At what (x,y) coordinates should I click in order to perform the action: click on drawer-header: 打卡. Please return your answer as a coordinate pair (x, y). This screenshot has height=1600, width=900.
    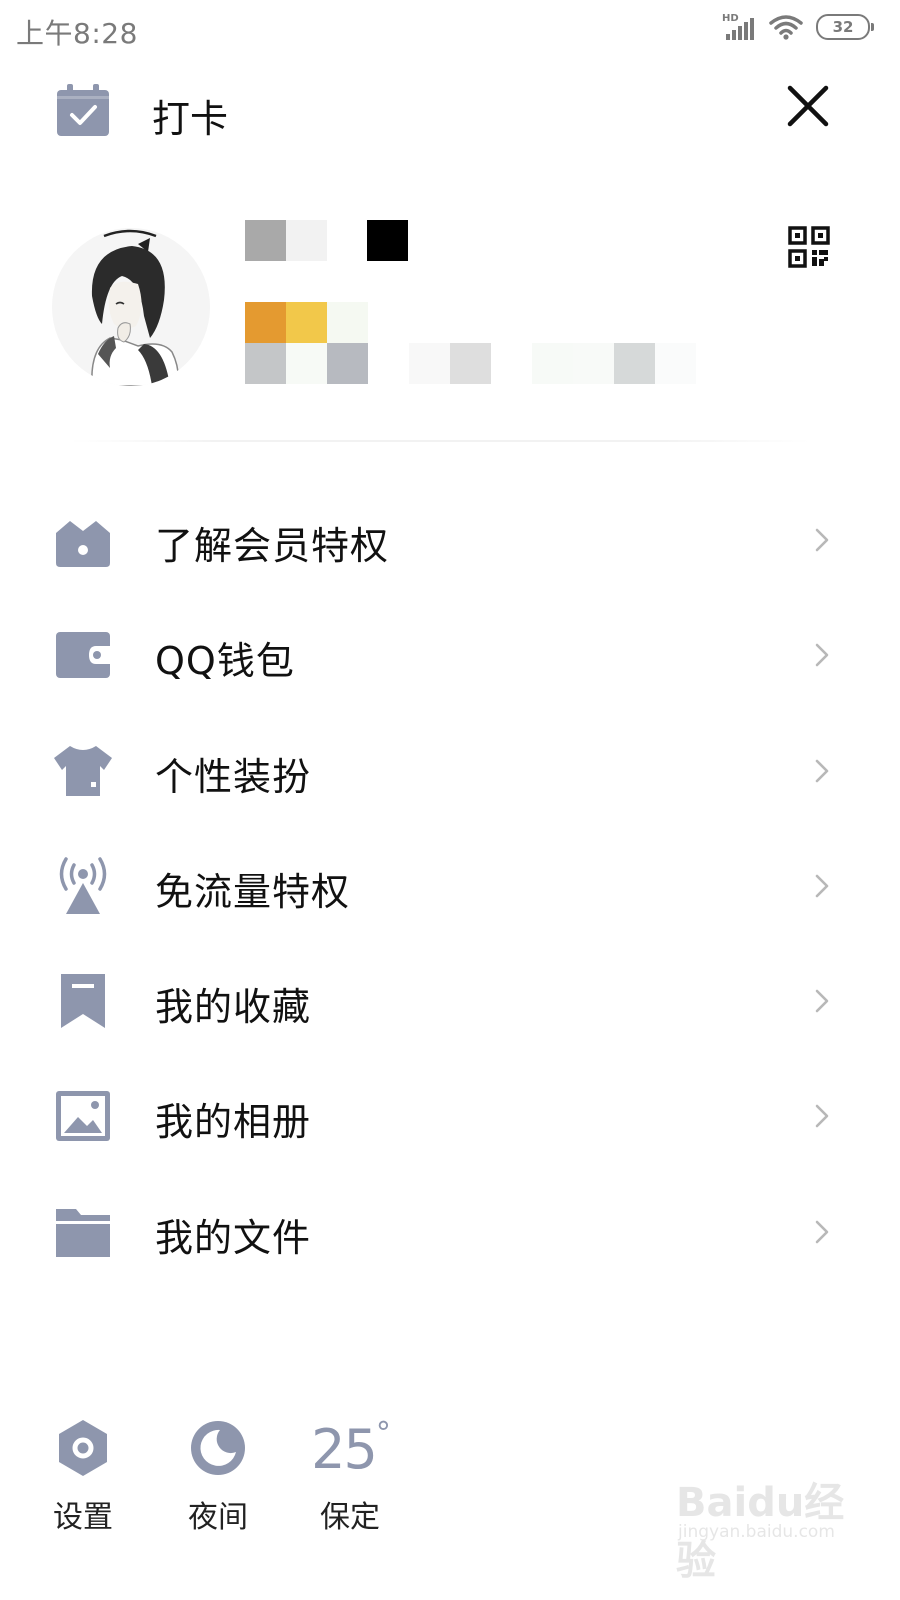
    Looking at the image, I should click on (450, 111).